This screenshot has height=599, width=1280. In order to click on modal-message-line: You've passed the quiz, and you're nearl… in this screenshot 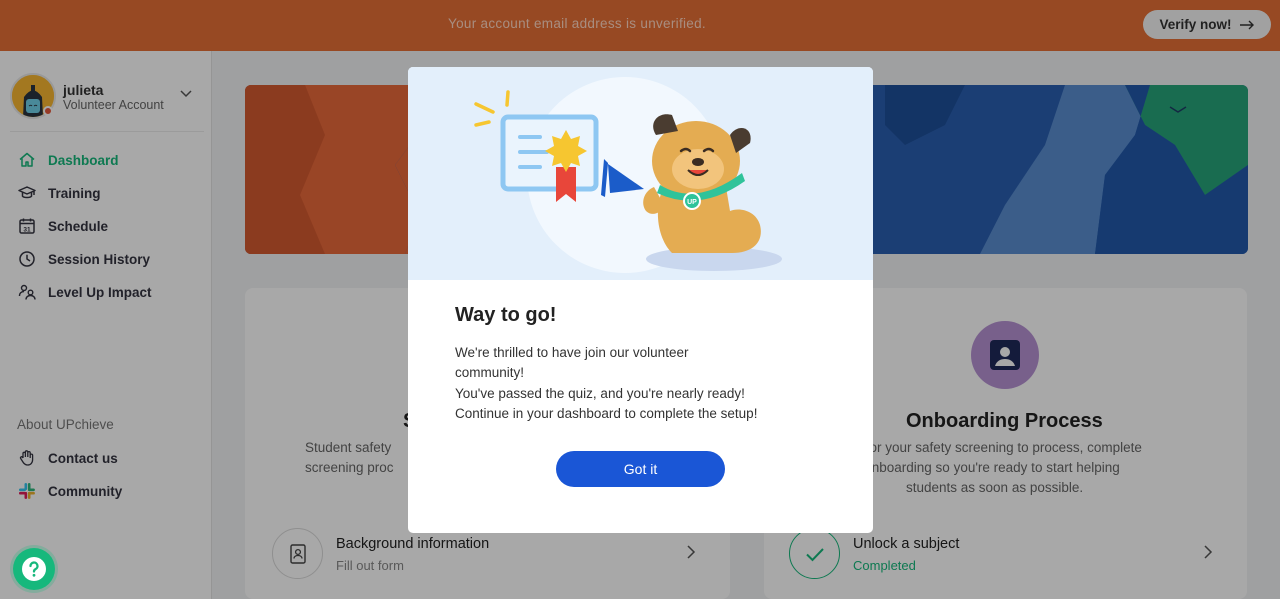, I will do `click(600, 393)`.